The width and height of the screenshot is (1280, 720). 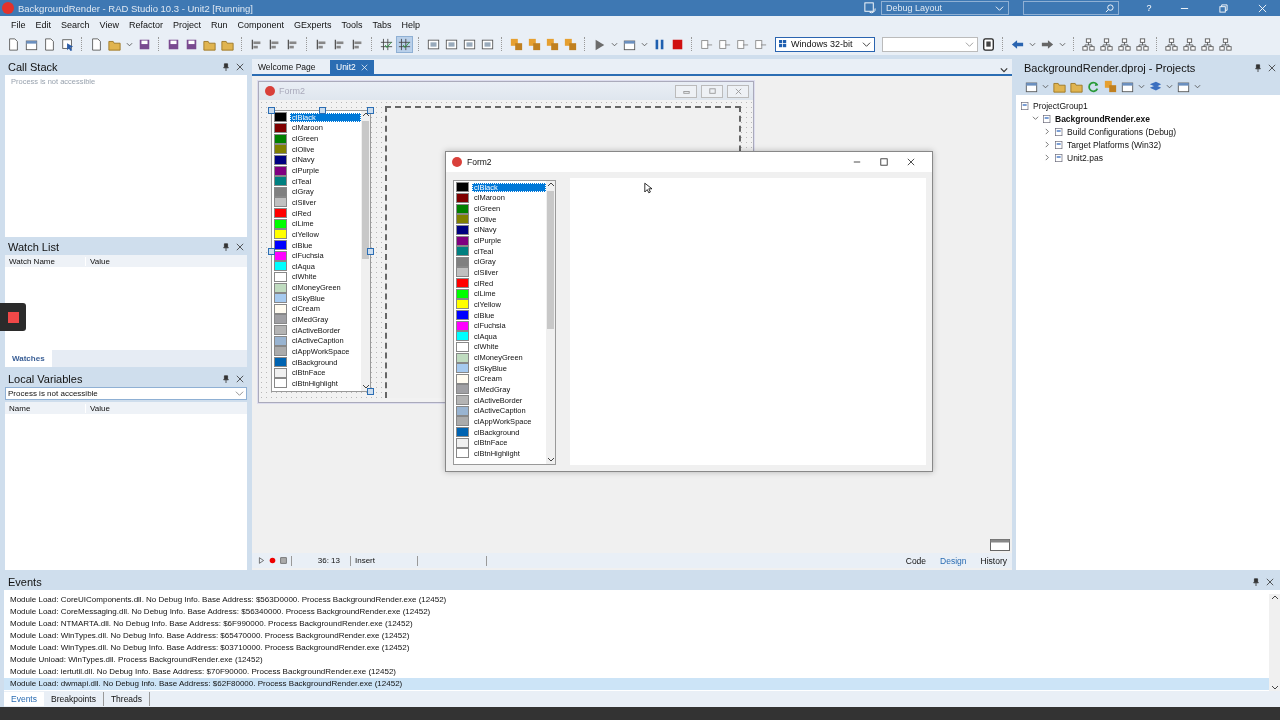 What do you see at coordinates (25, 581) in the screenshot?
I see `panel-title: Events` at bounding box center [25, 581].